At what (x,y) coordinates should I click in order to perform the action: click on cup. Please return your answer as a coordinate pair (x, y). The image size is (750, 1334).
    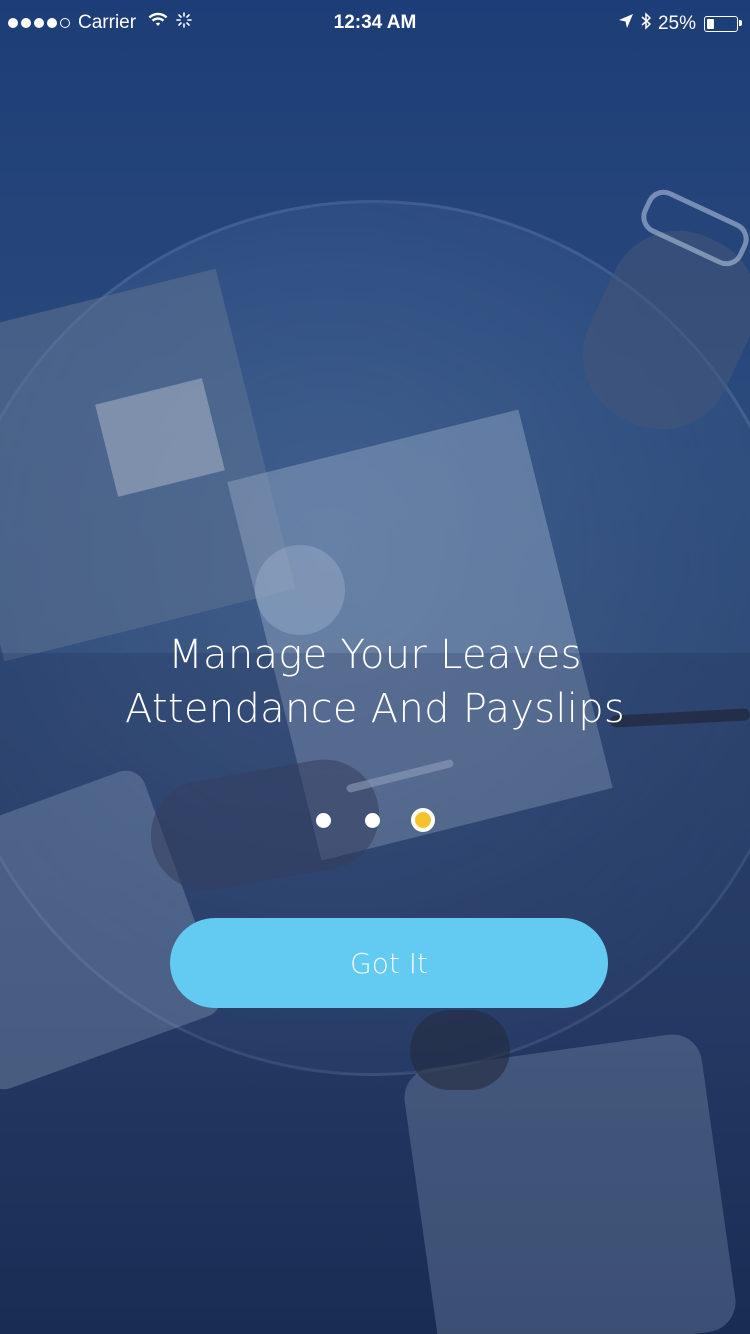
    Looking at the image, I should click on (300, 590).